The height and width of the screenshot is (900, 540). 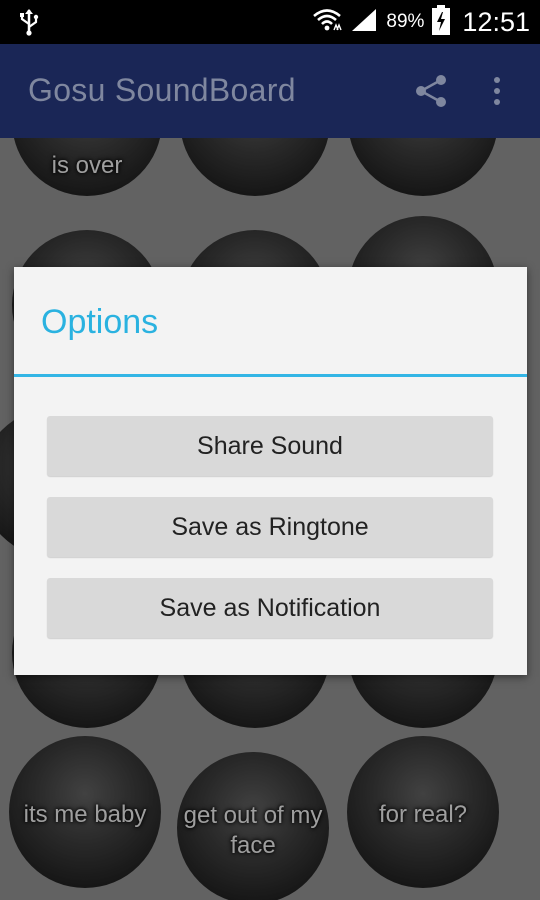 What do you see at coordinates (431, 93) in the screenshot?
I see `share-icon` at bounding box center [431, 93].